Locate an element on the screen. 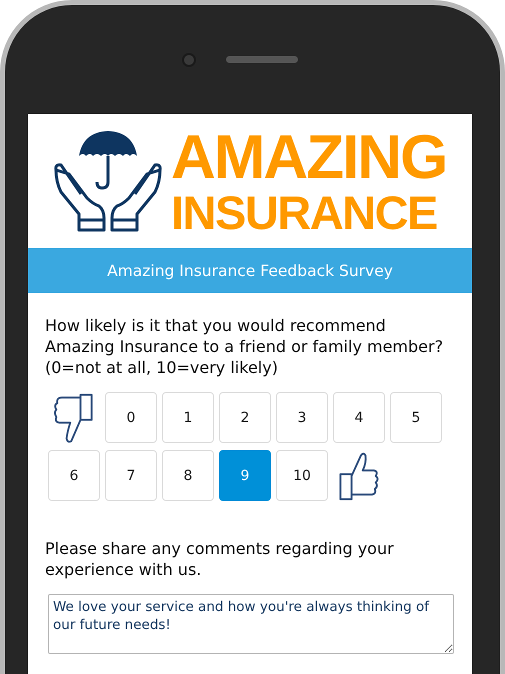 This screenshot has width=505, height=674. logo-wordmark: INSURANCE is located at coordinates (304, 212).